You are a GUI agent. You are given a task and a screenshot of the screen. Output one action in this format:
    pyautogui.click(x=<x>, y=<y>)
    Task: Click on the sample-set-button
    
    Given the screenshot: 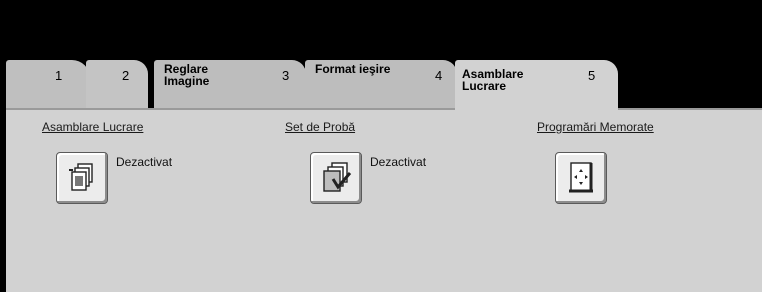 What is the action you would take?
    pyautogui.click(x=336, y=178)
    